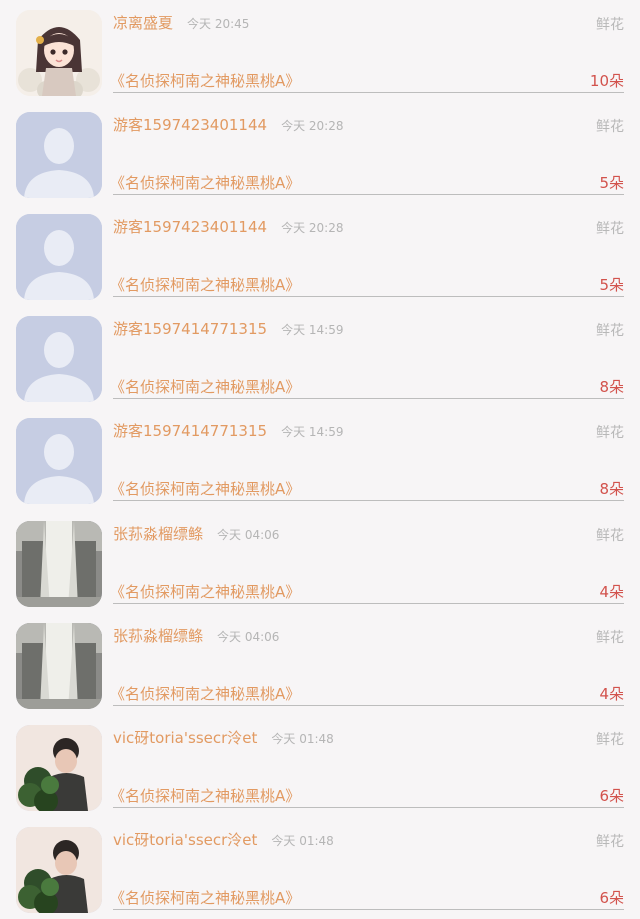  Describe the element at coordinates (218, 24) in the screenshot. I see `timestamp: 今天 20:45` at that location.